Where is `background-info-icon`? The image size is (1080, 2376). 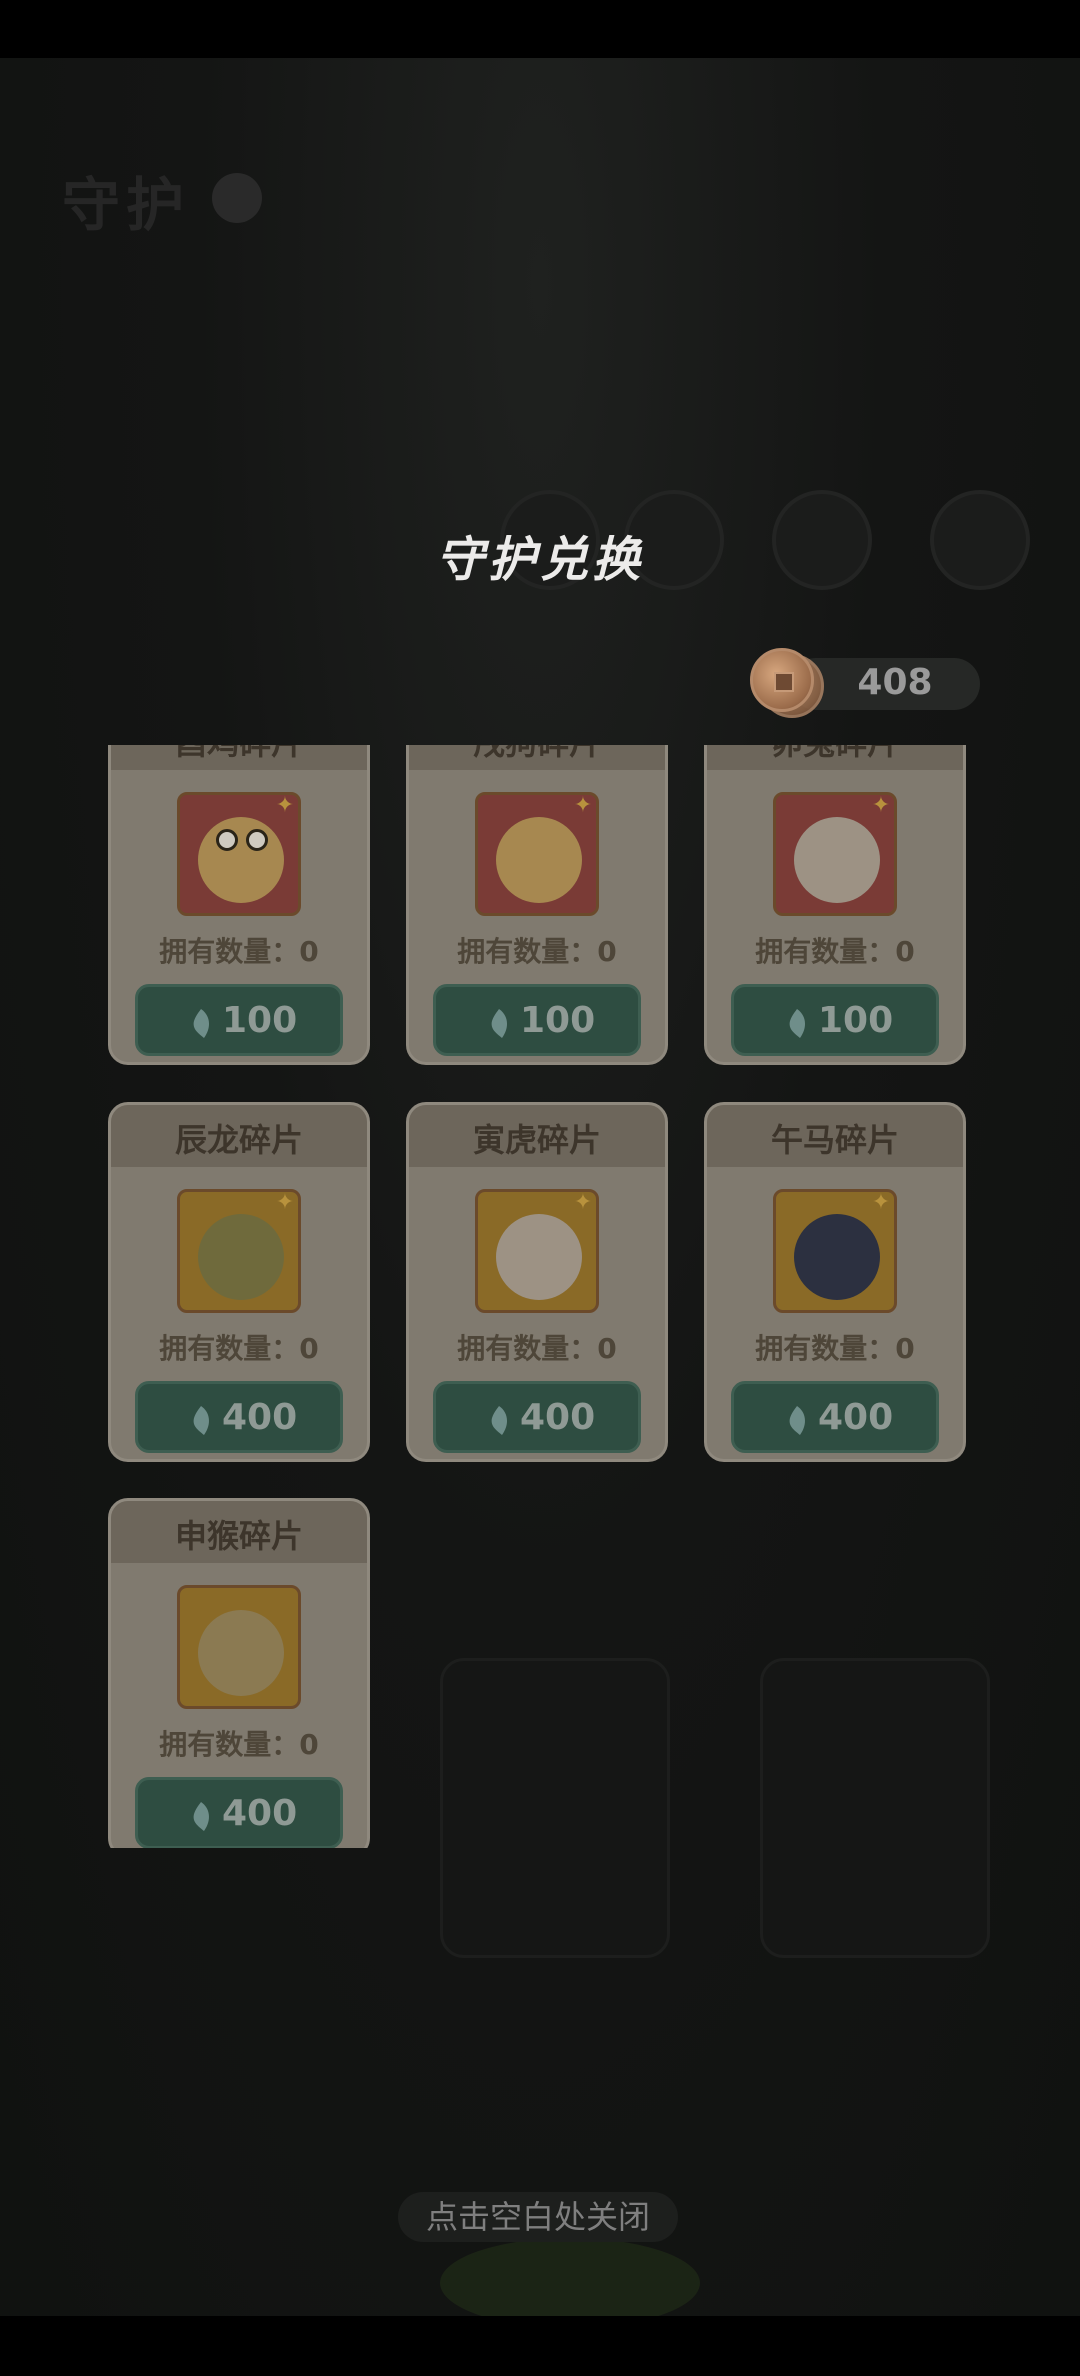
background-info-icon is located at coordinates (237, 198).